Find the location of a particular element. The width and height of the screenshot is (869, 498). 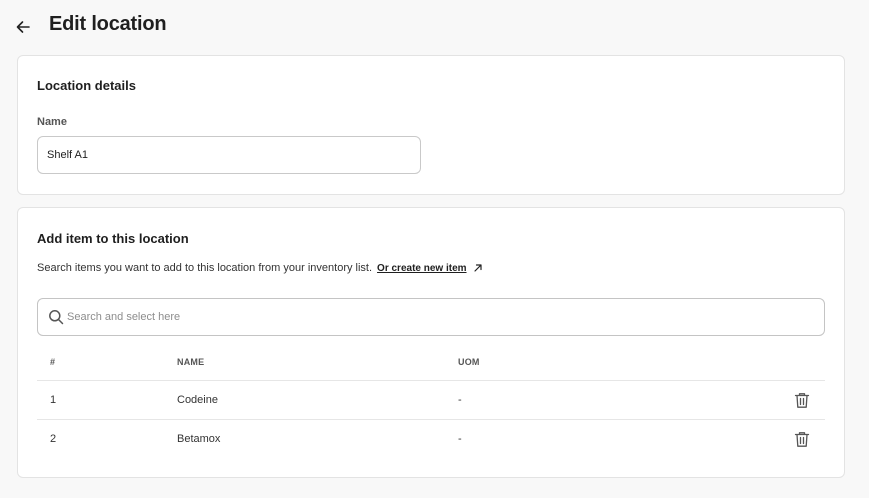

back-button is located at coordinates (23, 27).